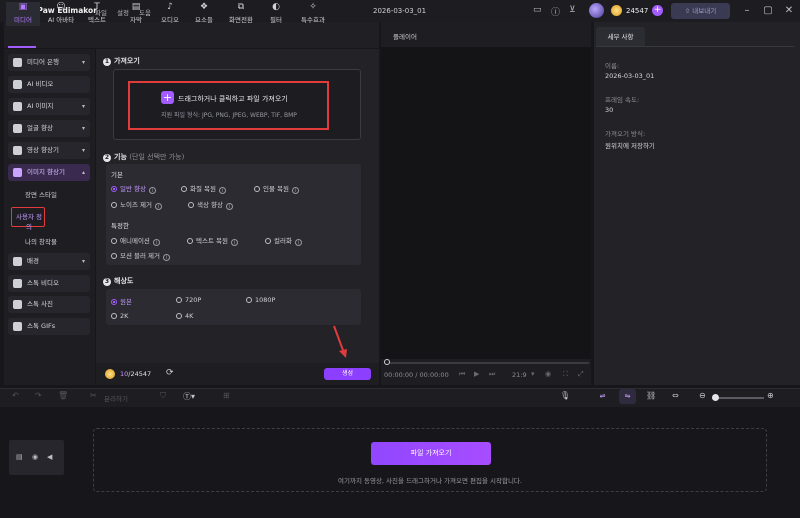  What do you see at coordinates (41, 194) in the screenshot?
I see `subitem-scene-style: 장면 스타일` at bounding box center [41, 194].